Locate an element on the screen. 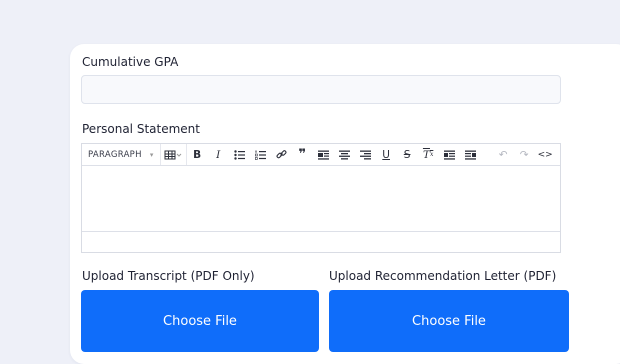  indent-icon is located at coordinates (449, 154).